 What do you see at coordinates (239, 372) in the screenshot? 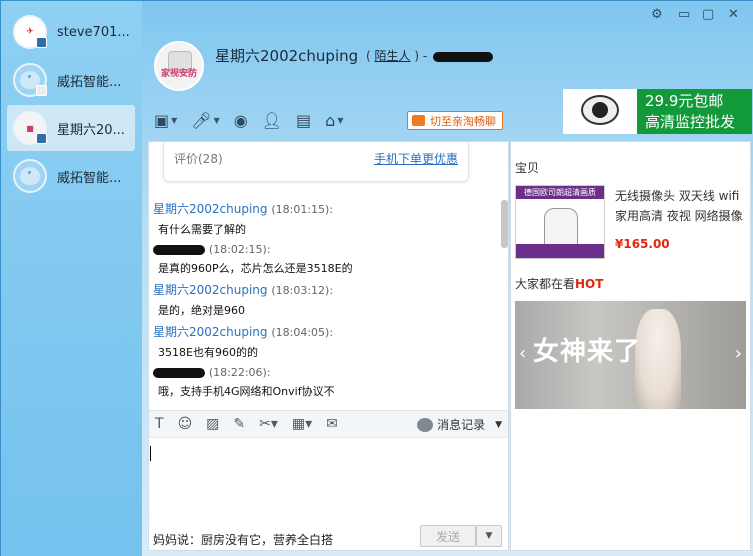
I see `message-time: (18:22:06):` at bounding box center [239, 372].